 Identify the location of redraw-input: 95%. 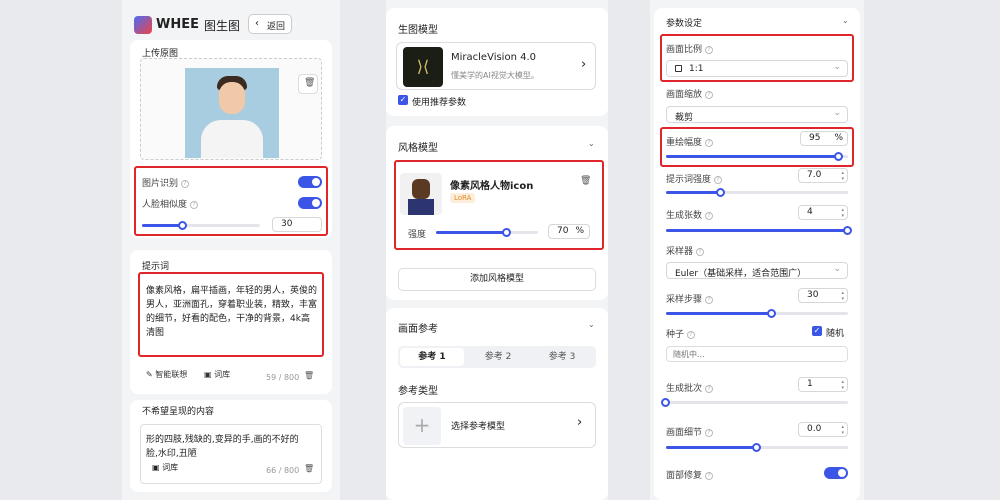
(824, 138).